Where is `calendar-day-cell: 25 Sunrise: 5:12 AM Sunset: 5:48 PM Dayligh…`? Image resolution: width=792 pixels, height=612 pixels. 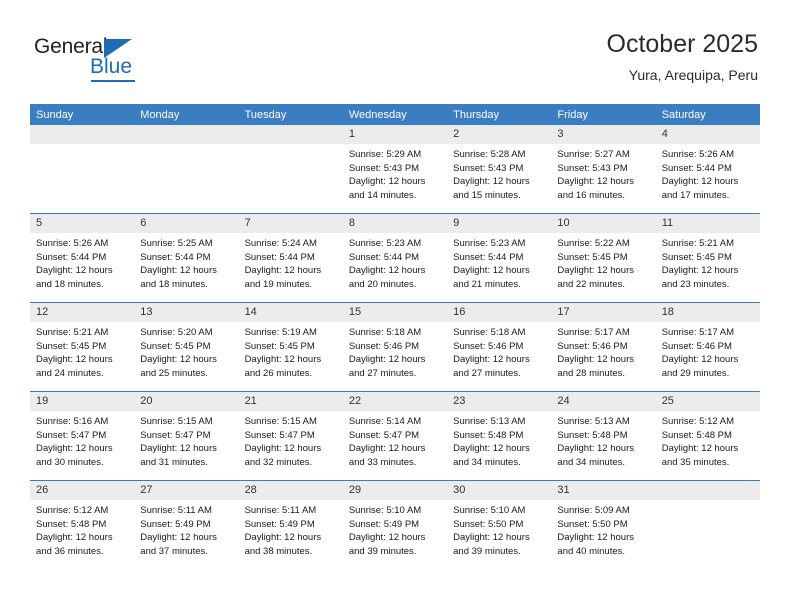 calendar-day-cell: 25 Sunrise: 5:12 AM Sunset: 5:48 PM Dayligh… is located at coordinates (707, 436).